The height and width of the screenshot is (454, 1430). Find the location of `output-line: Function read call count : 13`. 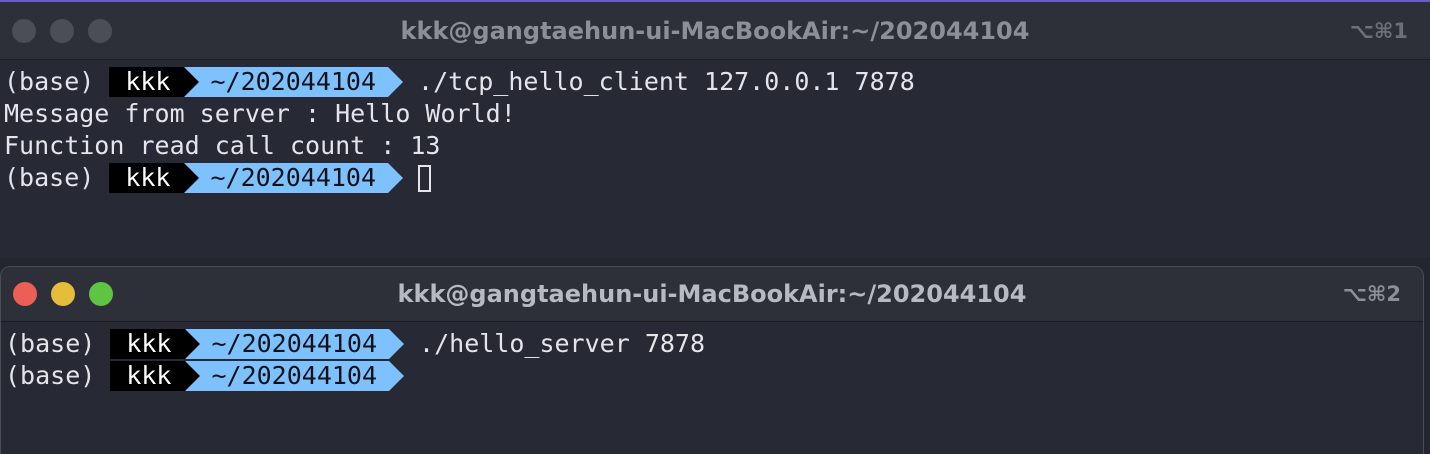

output-line: Function read call count : 13 is located at coordinates (222, 145).